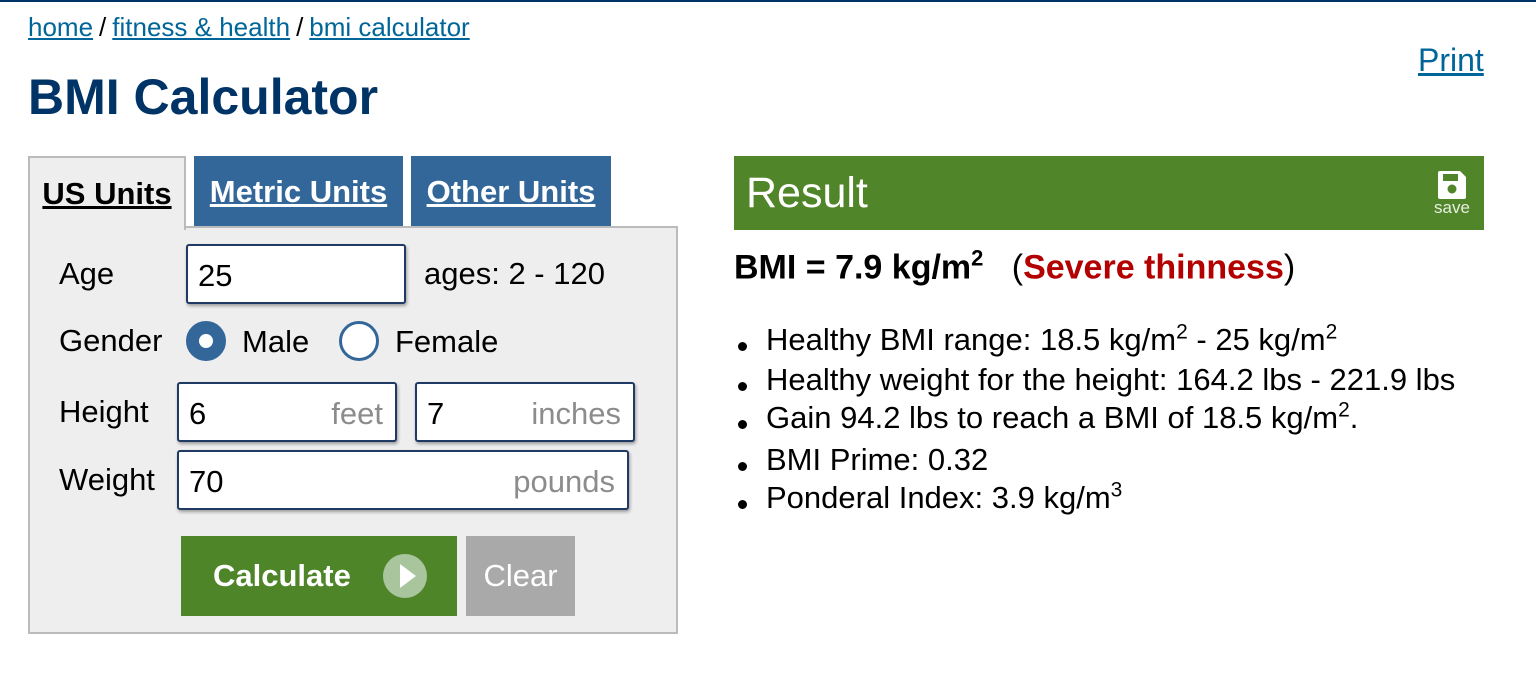 Image resolution: width=1536 pixels, height=684 pixels. What do you see at coordinates (938, 497) in the screenshot?
I see `ponderal-text: Ponderal Index: 3.9 kg/m` at bounding box center [938, 497].